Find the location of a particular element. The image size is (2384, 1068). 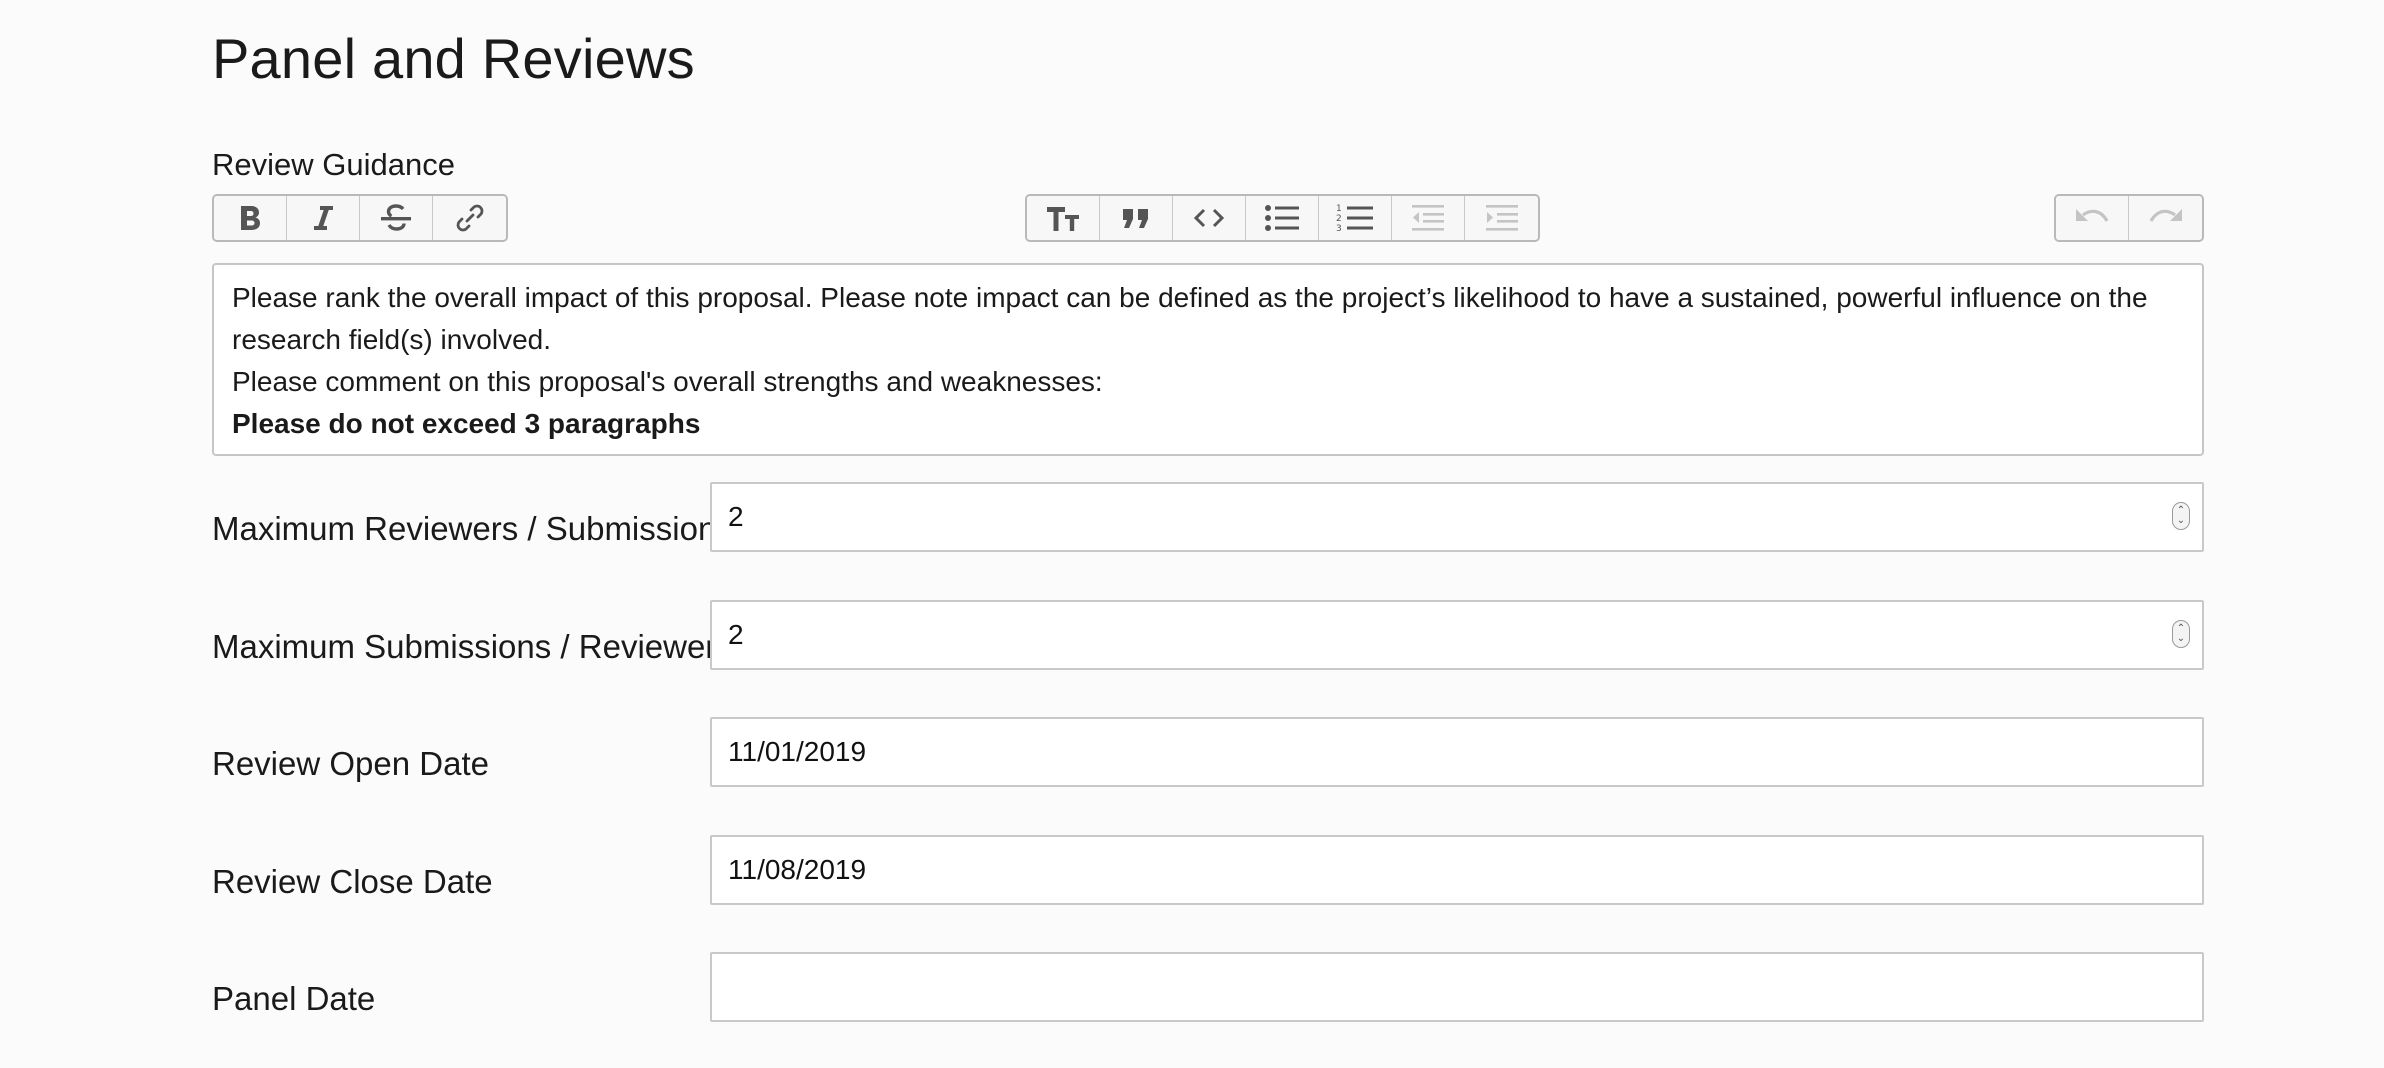

redo-icon is located at coordinates (2165, 215).